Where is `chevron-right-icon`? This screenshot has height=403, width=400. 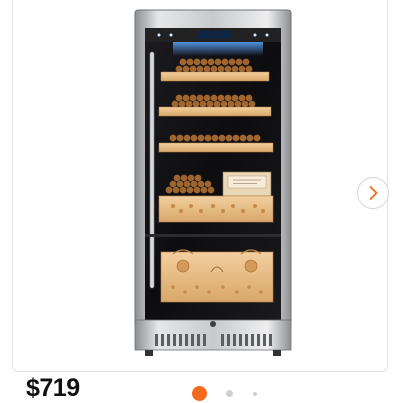
chevron-right-icon is located at coordinates (373, 193).